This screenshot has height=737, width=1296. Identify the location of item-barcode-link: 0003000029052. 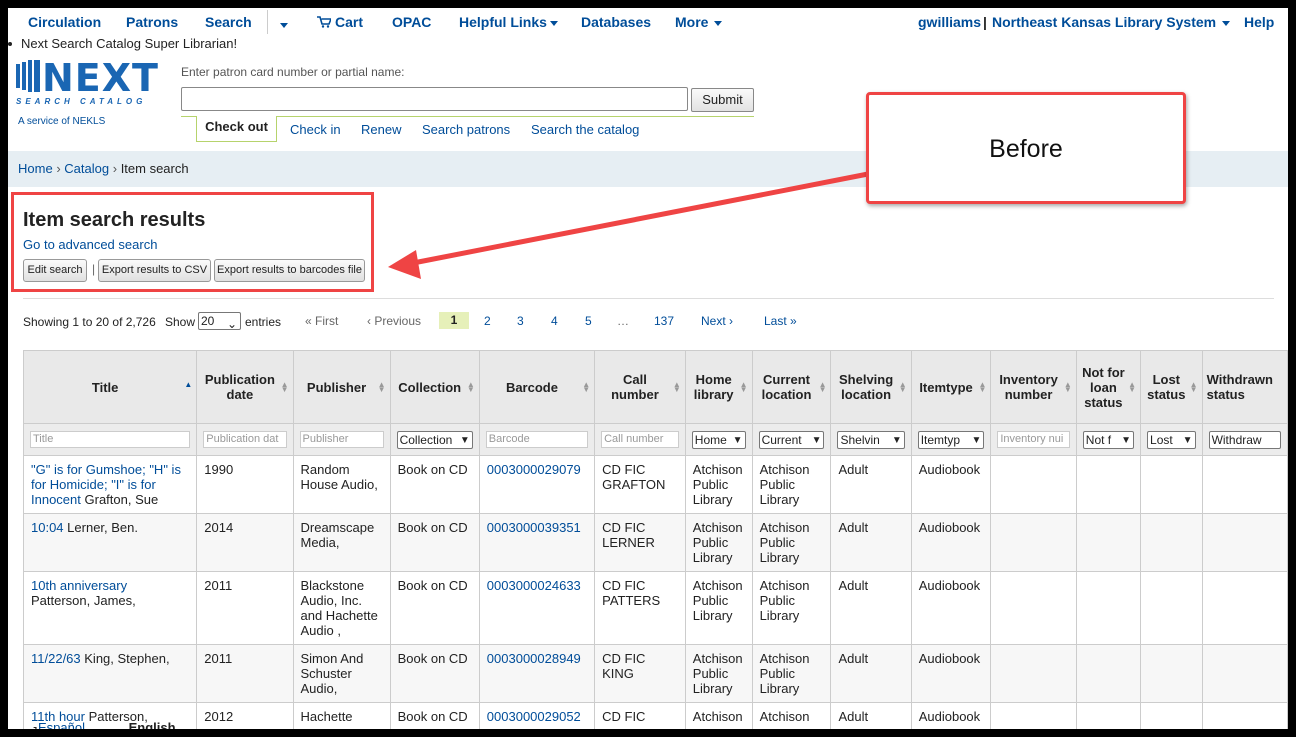
(534, 716).